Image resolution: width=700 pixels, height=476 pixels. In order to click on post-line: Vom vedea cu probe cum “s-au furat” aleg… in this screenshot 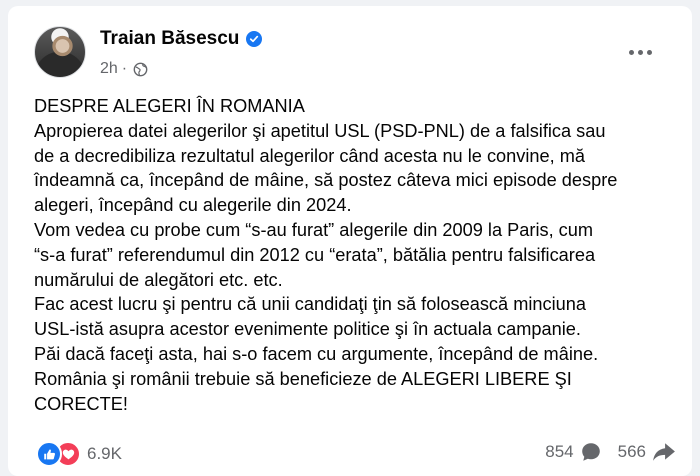, I will do `click(314, 229)`.